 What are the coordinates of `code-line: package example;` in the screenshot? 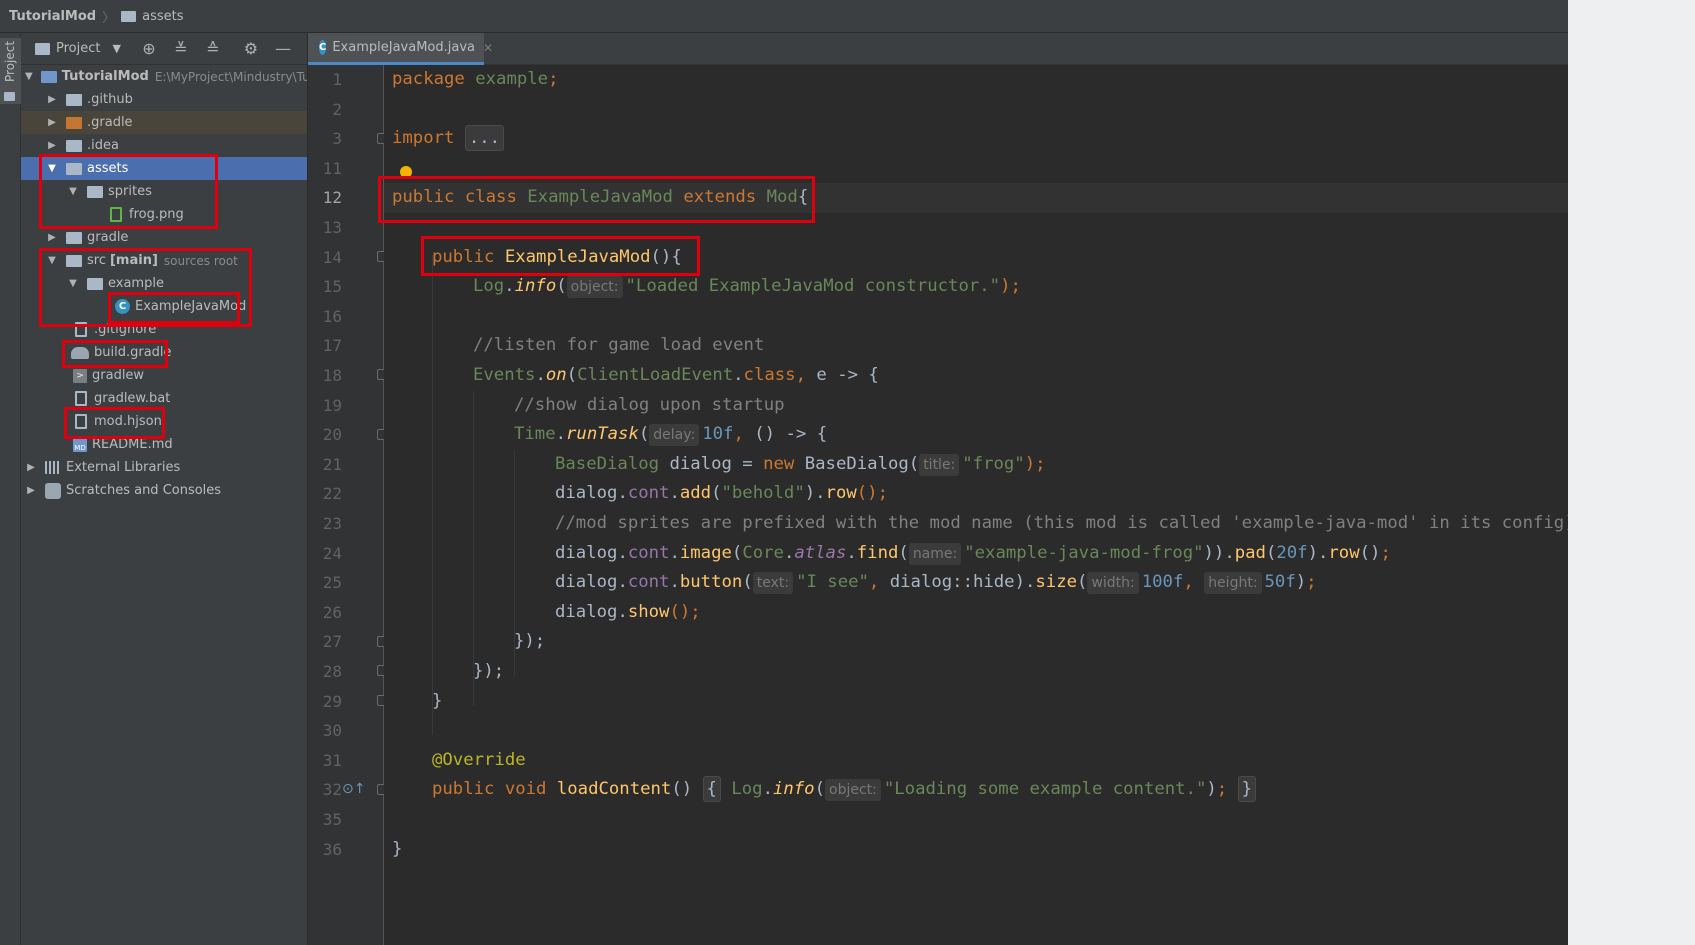 It's located at (475, 80).